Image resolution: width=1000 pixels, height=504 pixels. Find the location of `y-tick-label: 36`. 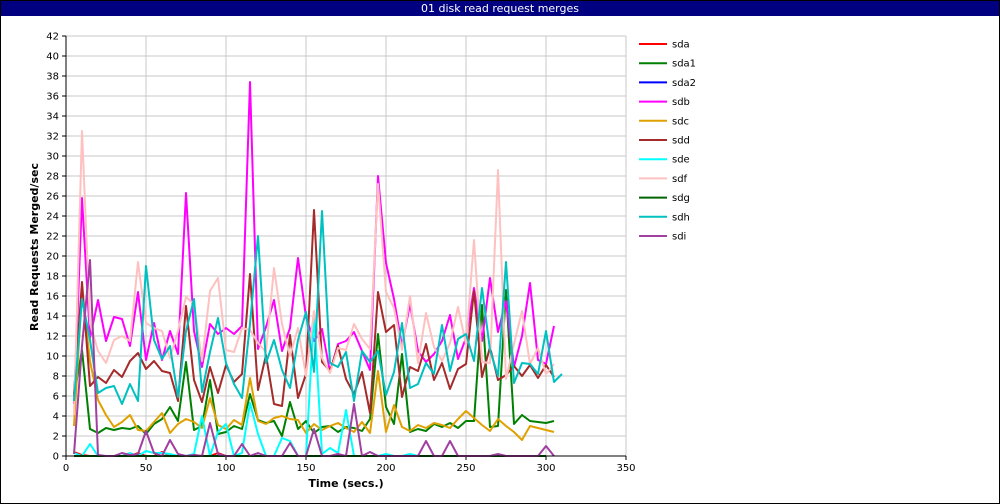

y-tick-label: 36 is located at coordinates (52, 97).